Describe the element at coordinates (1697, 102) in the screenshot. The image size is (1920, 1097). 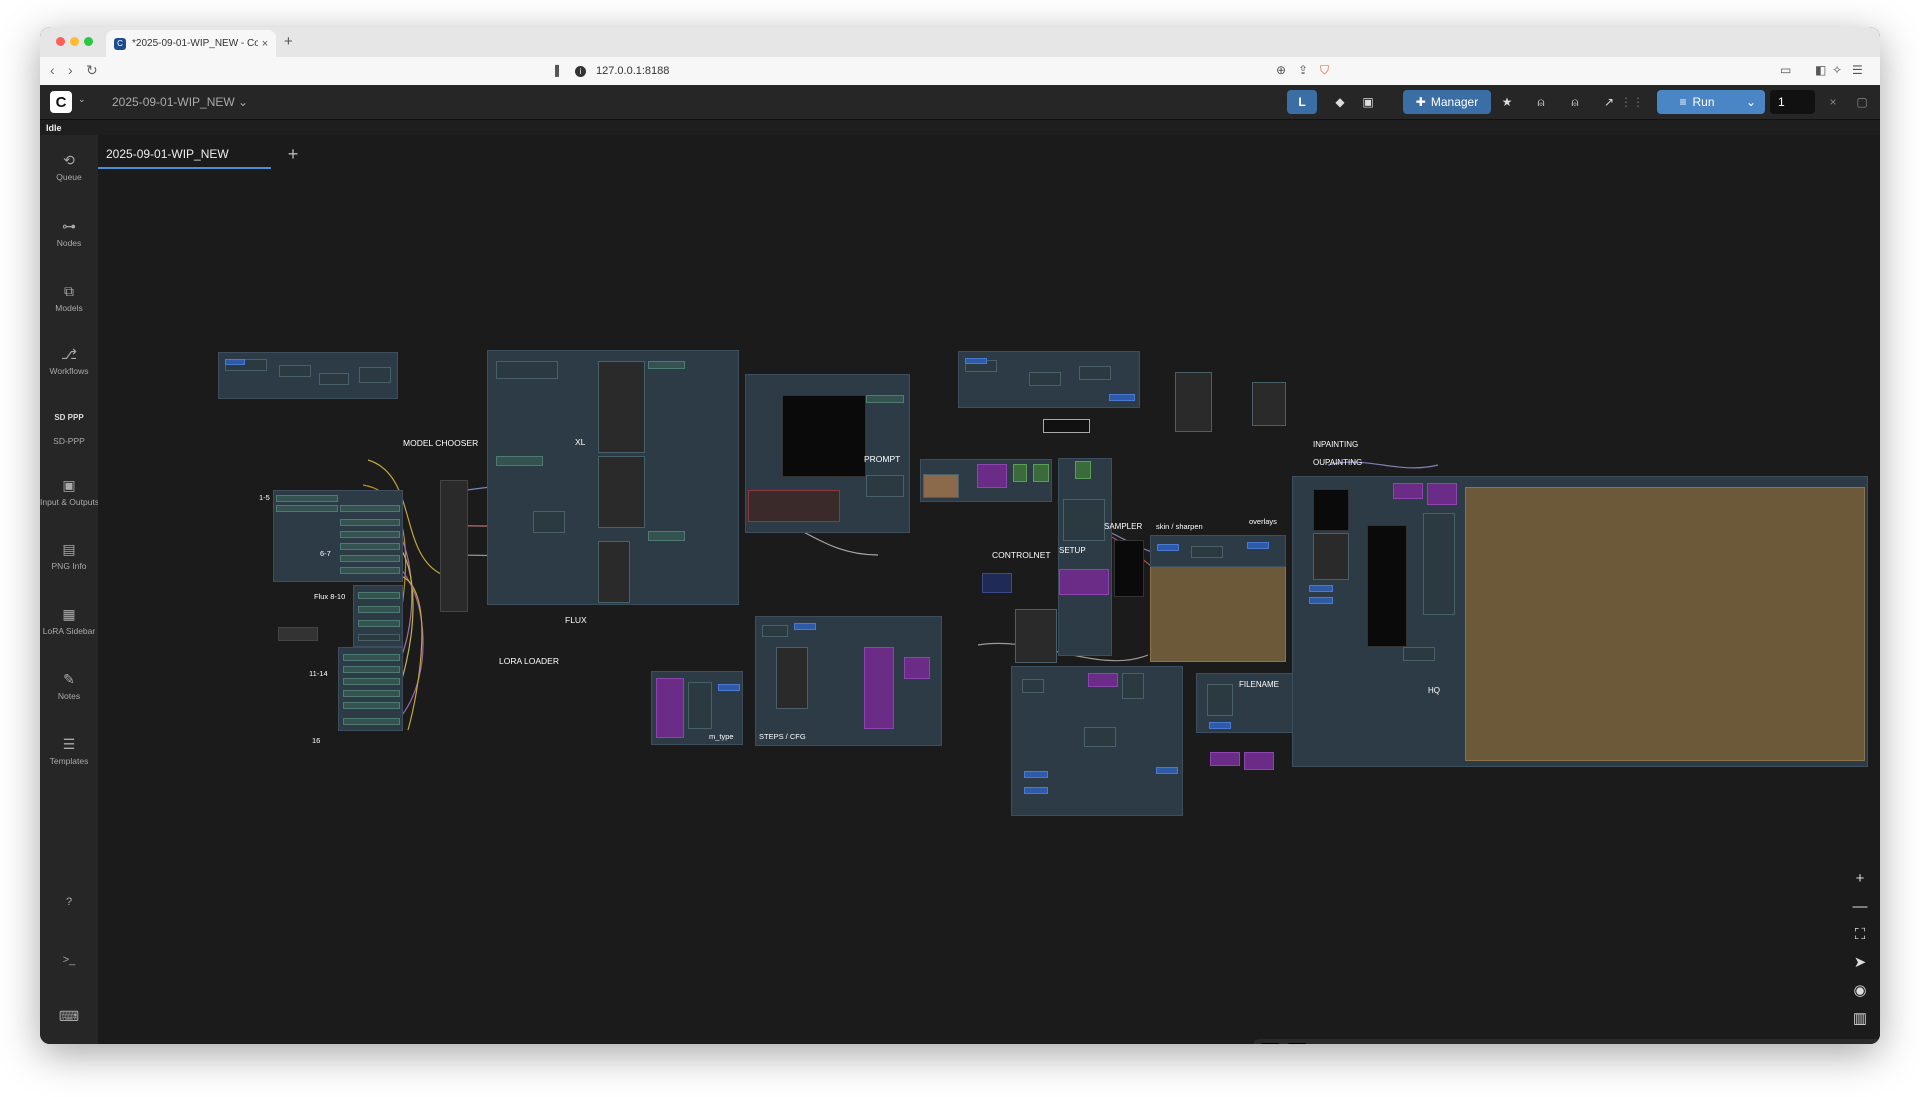
I see `run-button: ≡ Run` at that location.